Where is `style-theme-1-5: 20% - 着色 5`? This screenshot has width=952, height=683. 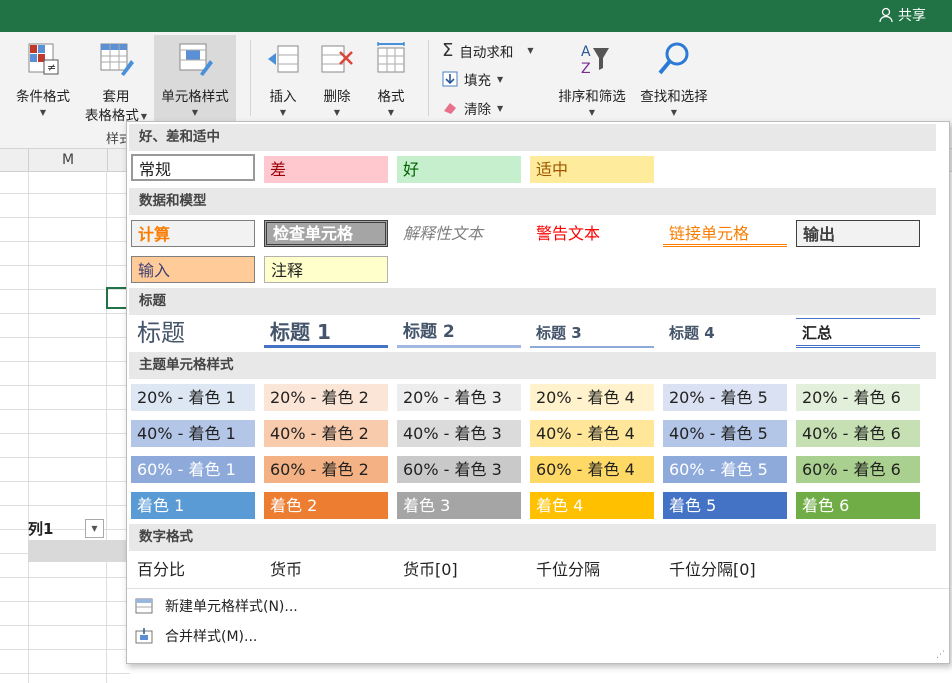
style-theme-1-5: 20% - 着色 5 is located at coordinates (725, 397).